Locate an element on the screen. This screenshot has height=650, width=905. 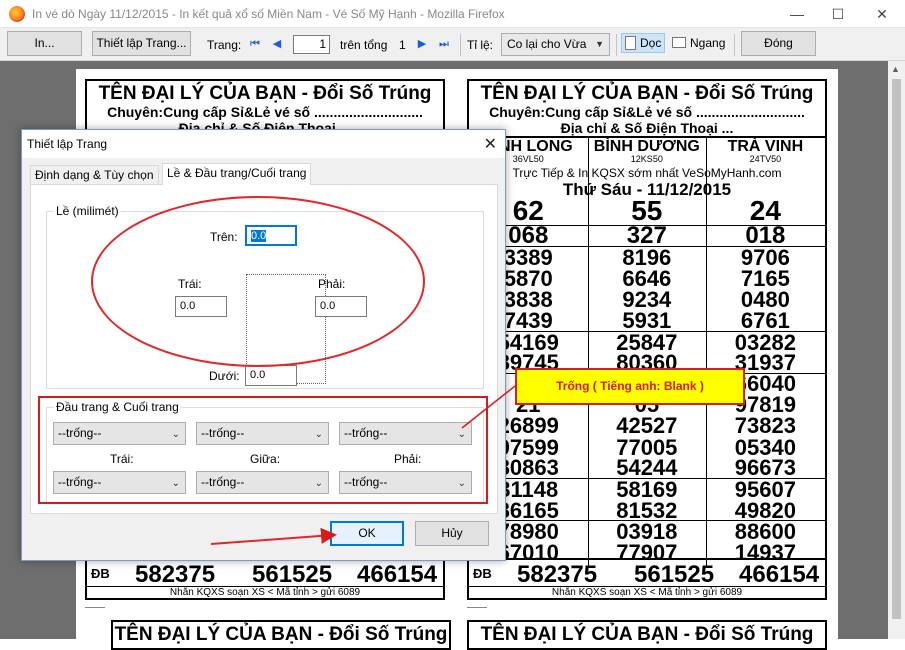
page-number-input: 1 is located at coordinates (311, 44).